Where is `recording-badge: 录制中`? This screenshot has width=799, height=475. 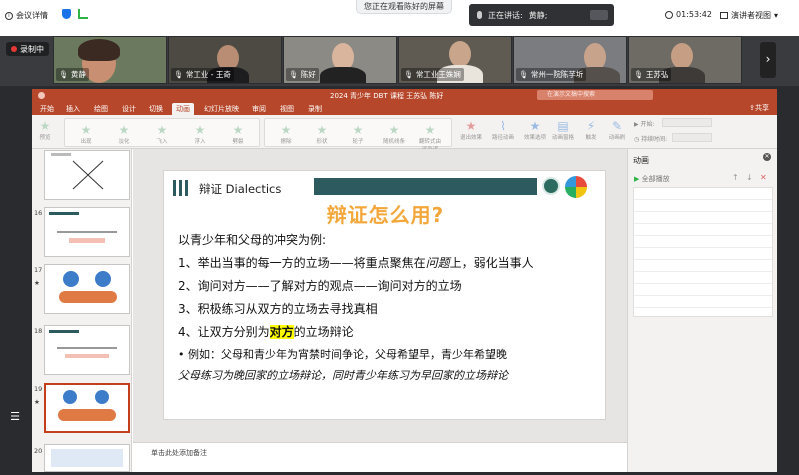
recording-badge: 录制中 is located at coordinates (27, 49).